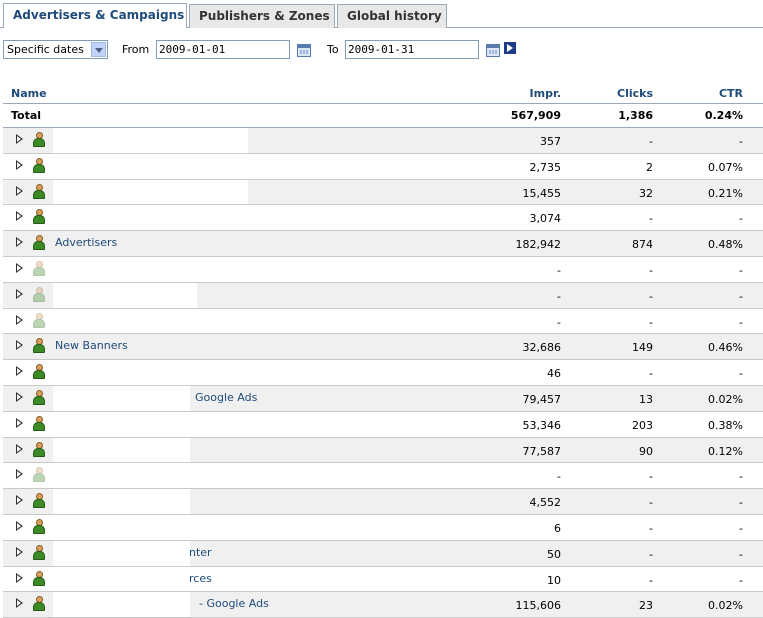 The height and width of the screenshot is (618, 763). I want to click on table-row: - Google Ads 115,606 23 0.02%, so click(383, 605).